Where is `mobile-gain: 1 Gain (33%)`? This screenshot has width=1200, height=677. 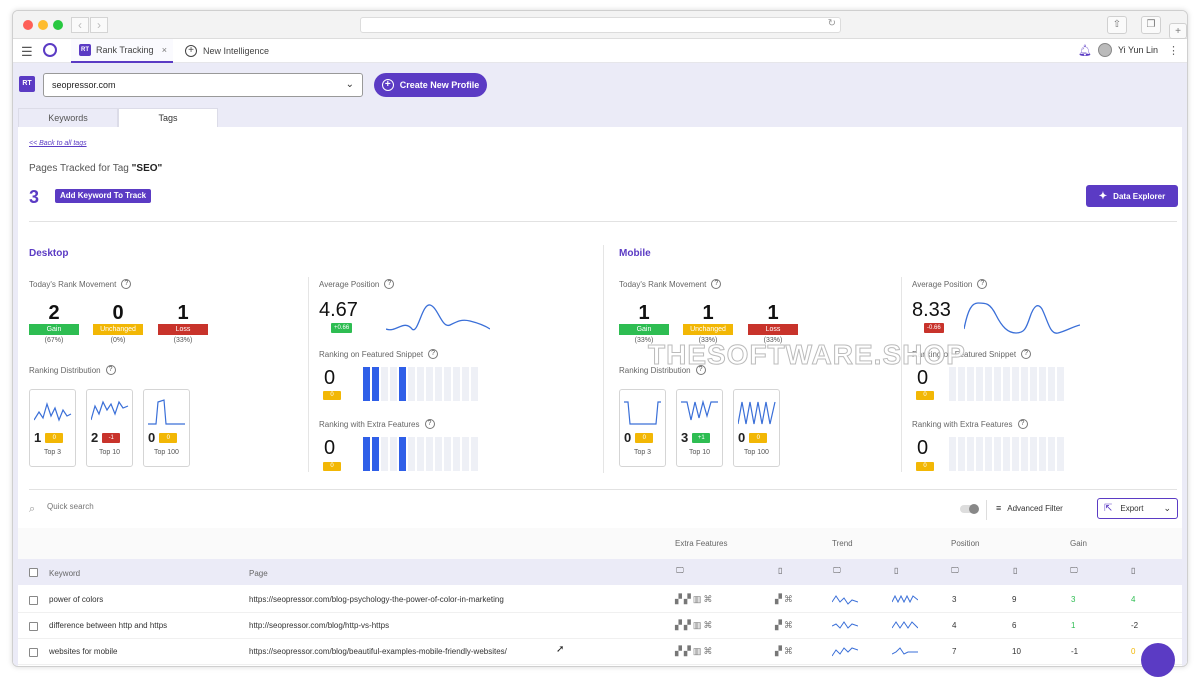
mobile-gain: 1 Gain (33%) is located at coordinates (644, 323).